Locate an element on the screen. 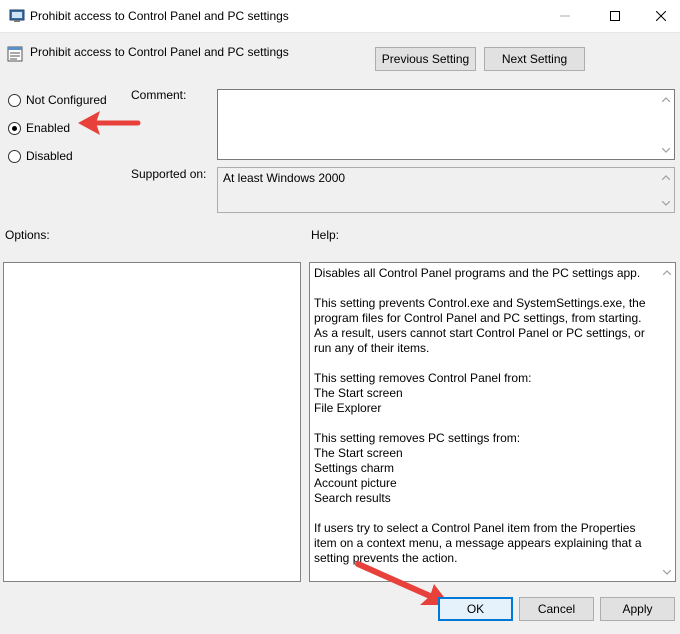 Image resolution: width=680 pixels, height=634 pixels. annotation-arrow-icon is located at coordinates (109, 123).